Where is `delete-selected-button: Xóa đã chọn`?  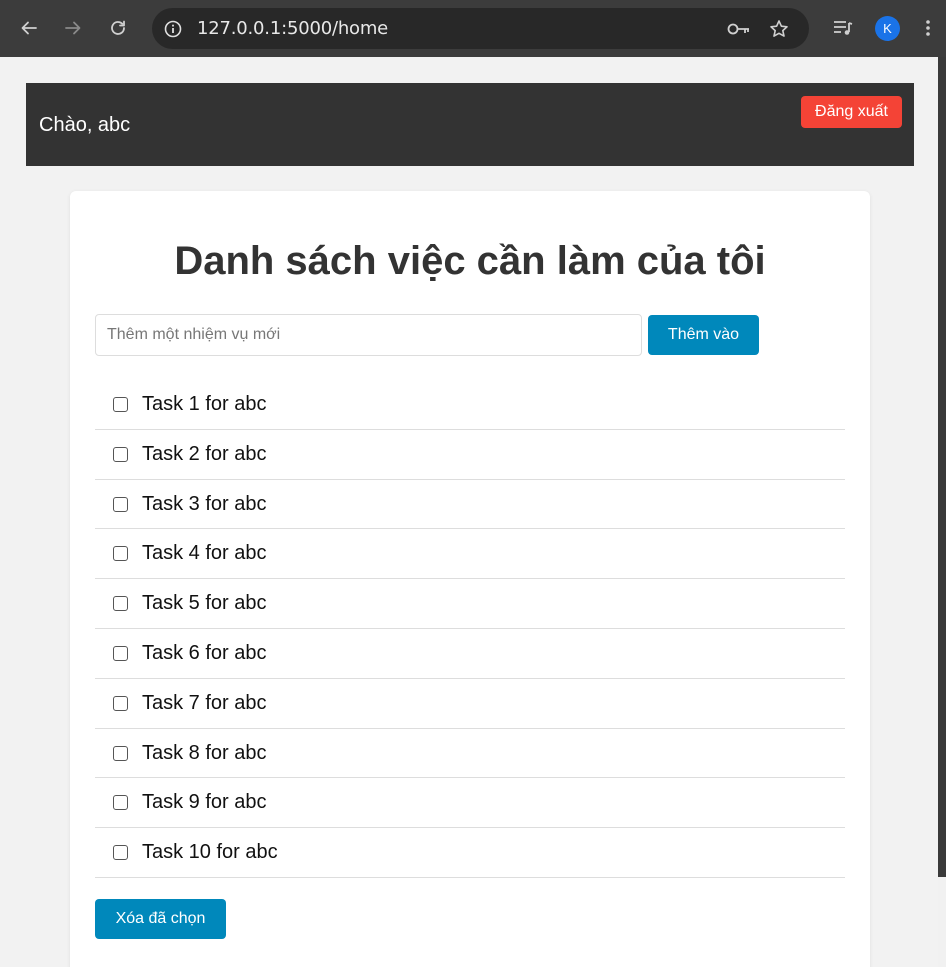 delete-selected-button: Xóa đã chọn is located at coordinates (160, 919).